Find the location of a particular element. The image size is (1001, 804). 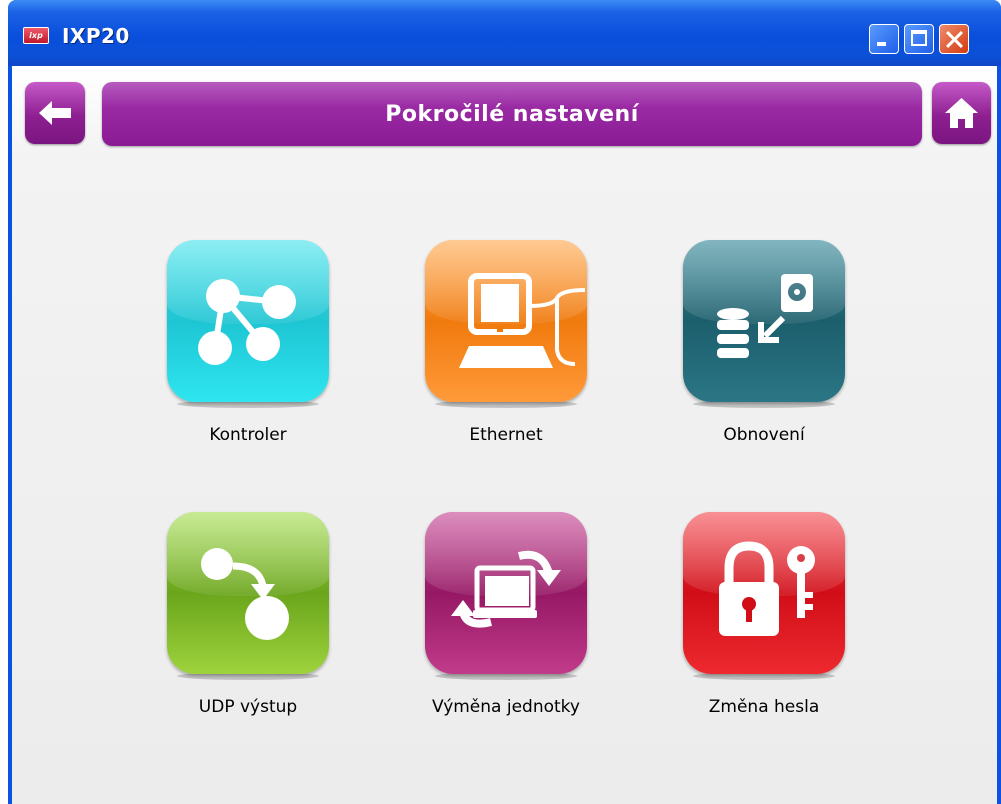

tile-obnoveni-button is located at coordinates (764, 321).